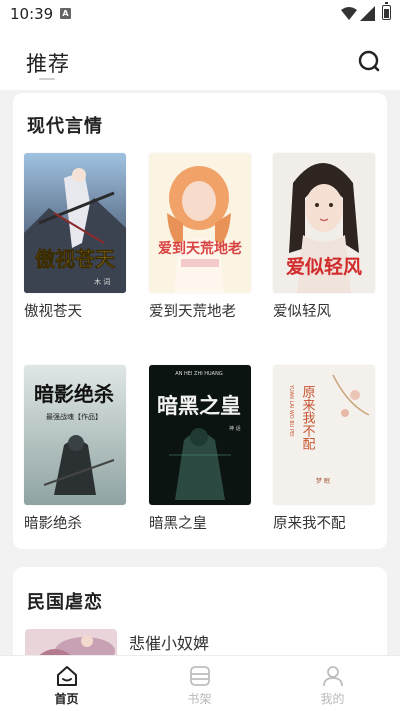  I want to click on book-title: 爱似轻风, so click(321, 312).